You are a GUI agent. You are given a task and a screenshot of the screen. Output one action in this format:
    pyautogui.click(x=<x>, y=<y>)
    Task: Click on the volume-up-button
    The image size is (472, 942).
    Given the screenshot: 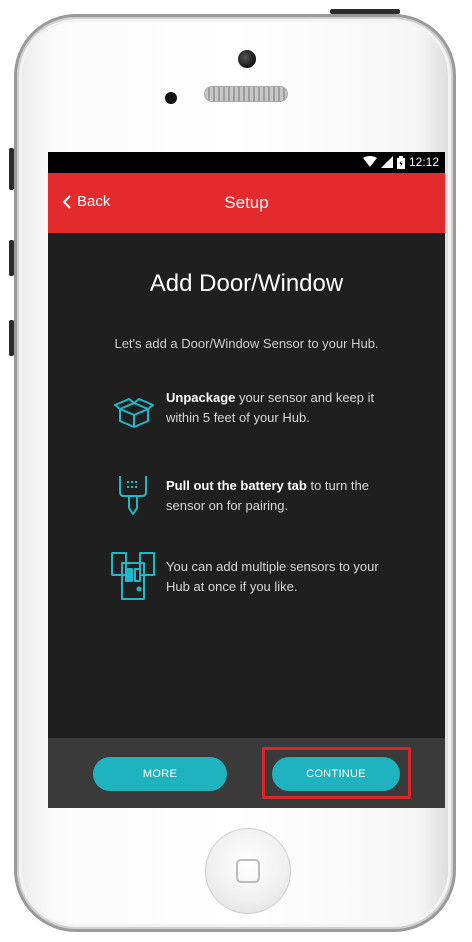 What is the action you would take?
    pyautogui.click(x=11, y=258)
    